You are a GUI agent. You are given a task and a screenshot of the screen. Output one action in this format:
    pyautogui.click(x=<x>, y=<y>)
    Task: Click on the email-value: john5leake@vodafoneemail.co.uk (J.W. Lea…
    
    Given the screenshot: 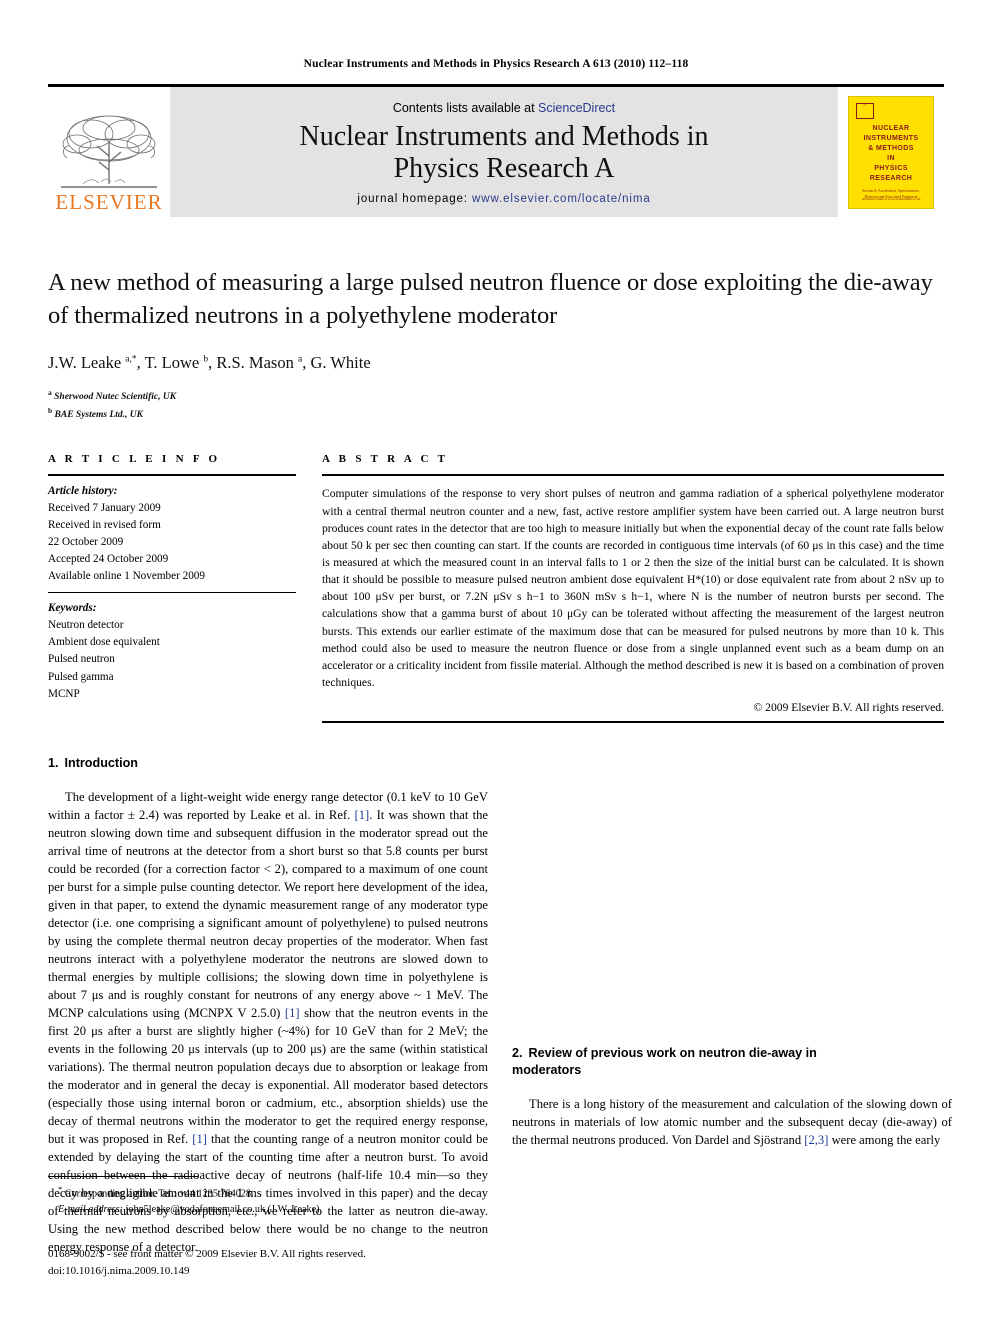 What is the action you would take?
    pyautogui.click(x=223, y=1209)
    